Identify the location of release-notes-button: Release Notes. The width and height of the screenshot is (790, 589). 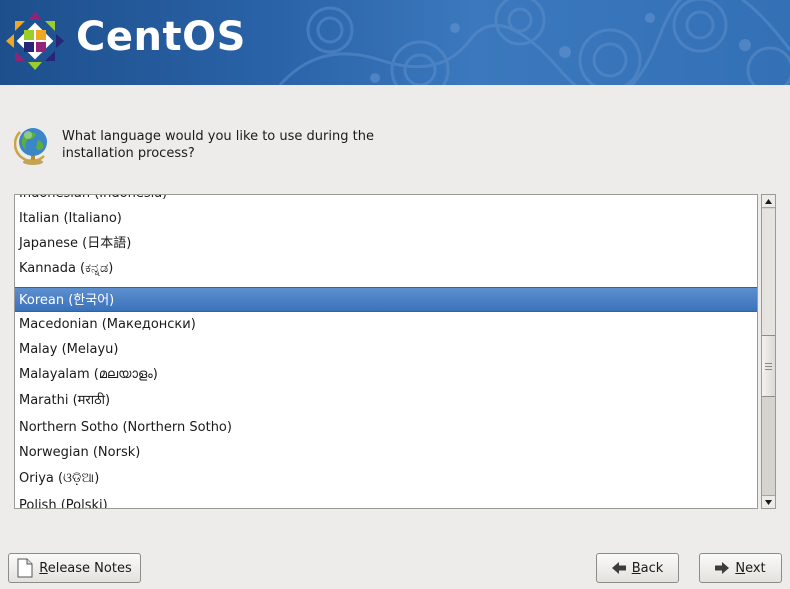
(74, 568).